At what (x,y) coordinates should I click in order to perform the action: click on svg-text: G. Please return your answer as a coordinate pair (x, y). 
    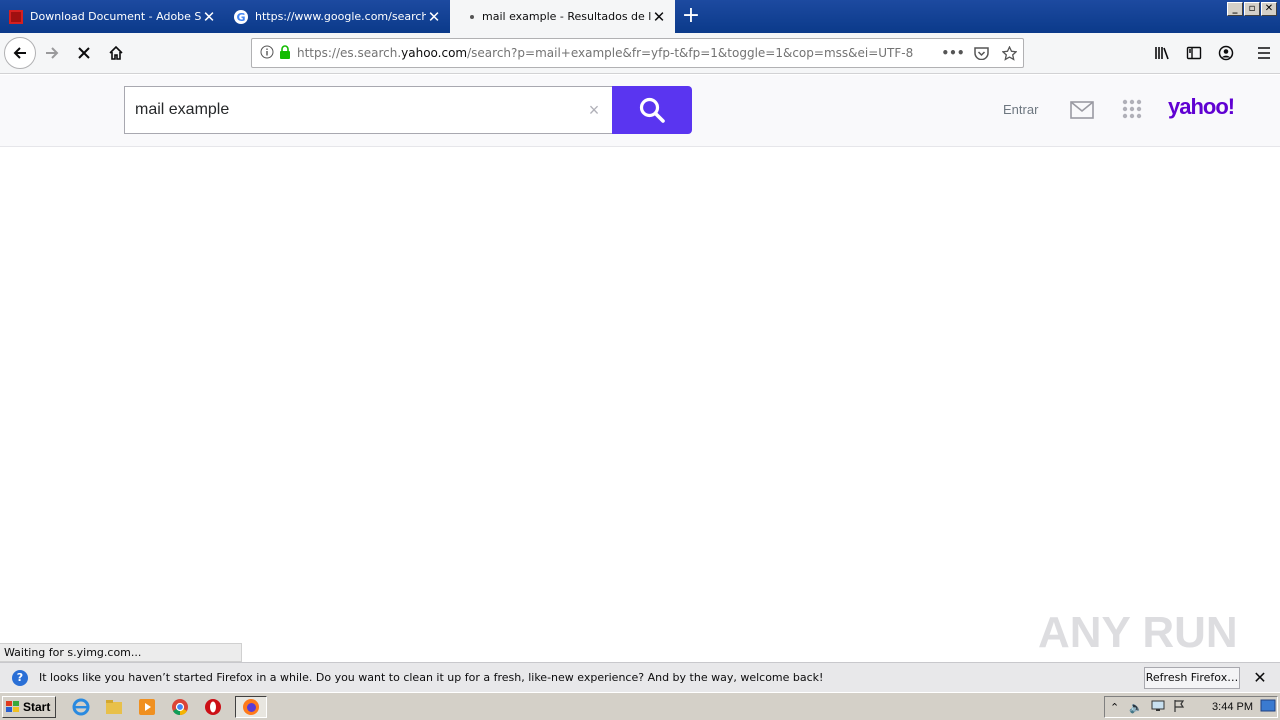
    Looking at the image, I should click on (240, 17).